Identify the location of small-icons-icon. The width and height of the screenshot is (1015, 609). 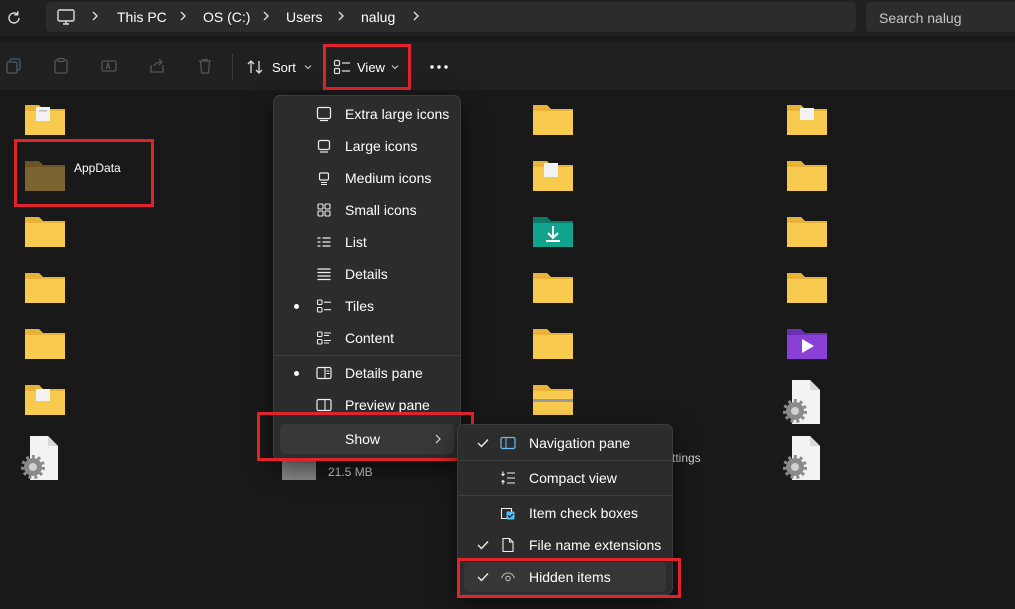
(324, 210).